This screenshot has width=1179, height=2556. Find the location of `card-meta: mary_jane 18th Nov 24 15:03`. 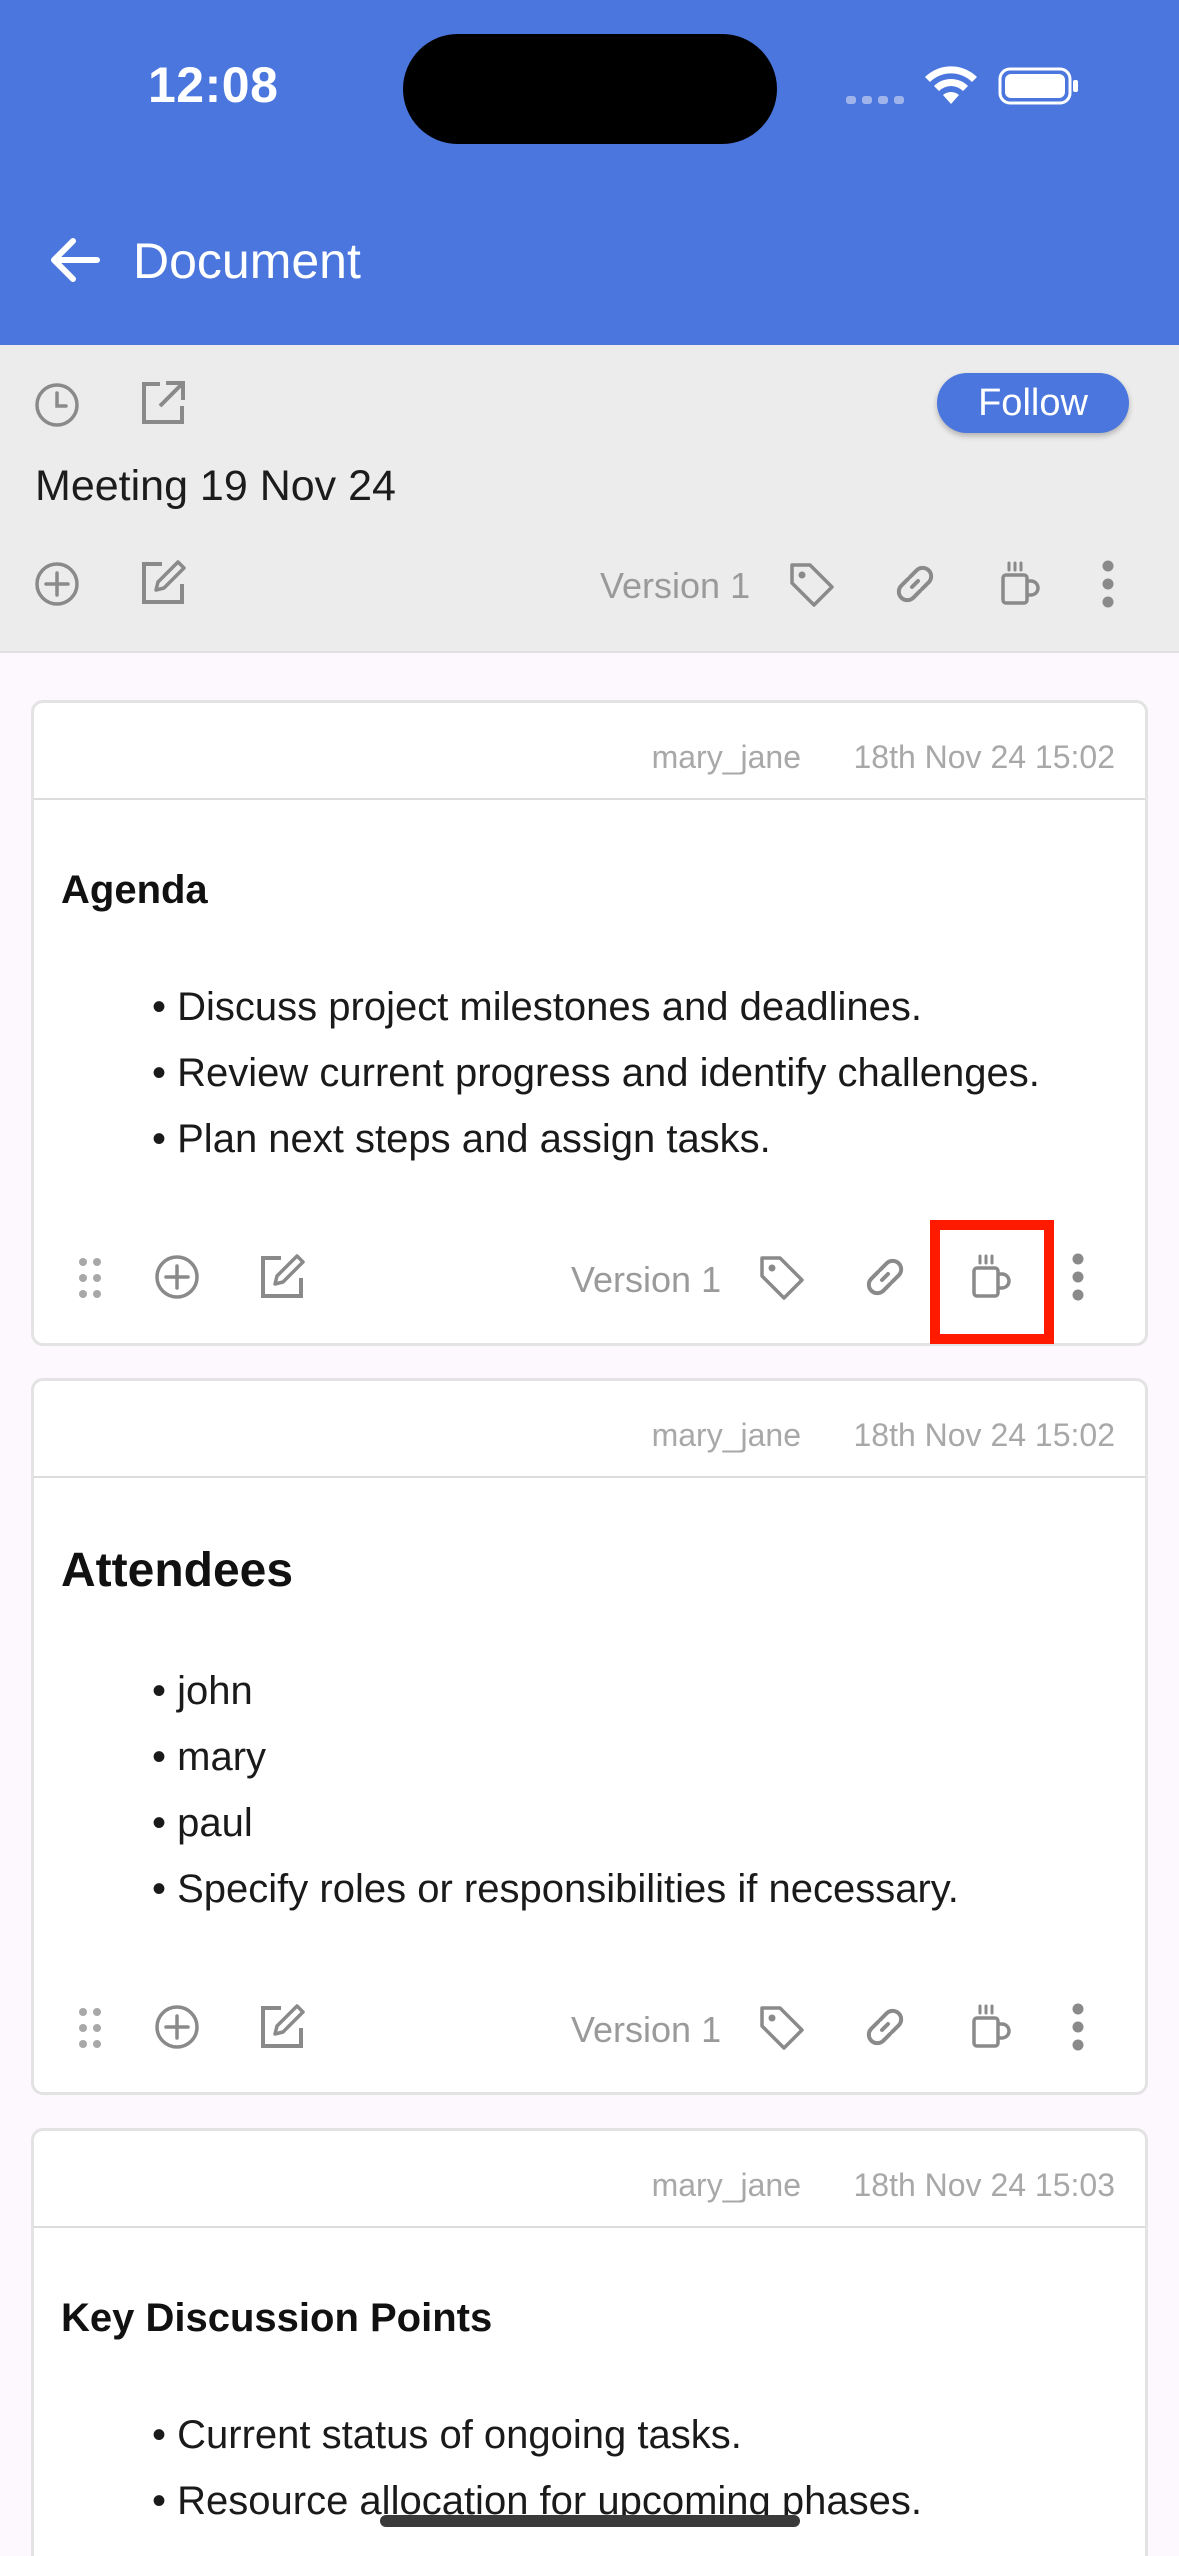

card-meta: mary_jane 18th Nov 24 15:03 is located at coordinates (589, 2179).